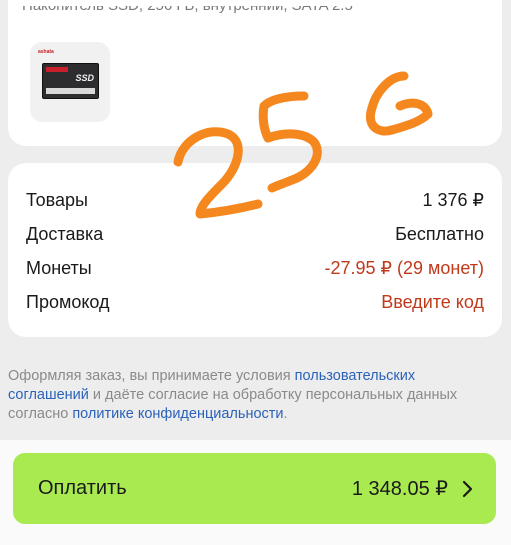 This screenshot has width=511, height=545. What do you see at coordinates (65, 233) in the screenshot?
I see `delivery-label: Доставка` at bounding box center [65, 233].